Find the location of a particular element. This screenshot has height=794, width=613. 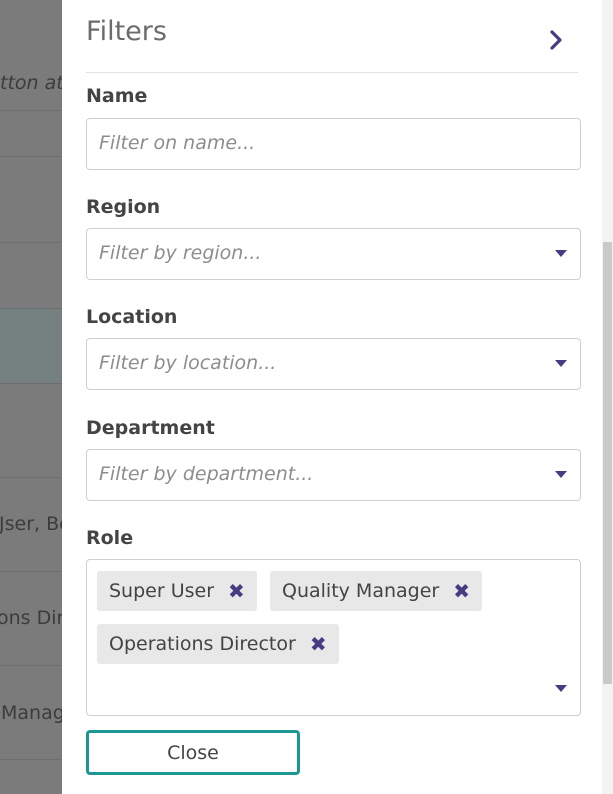

location-label: Location is located at coordinates (132, 317).